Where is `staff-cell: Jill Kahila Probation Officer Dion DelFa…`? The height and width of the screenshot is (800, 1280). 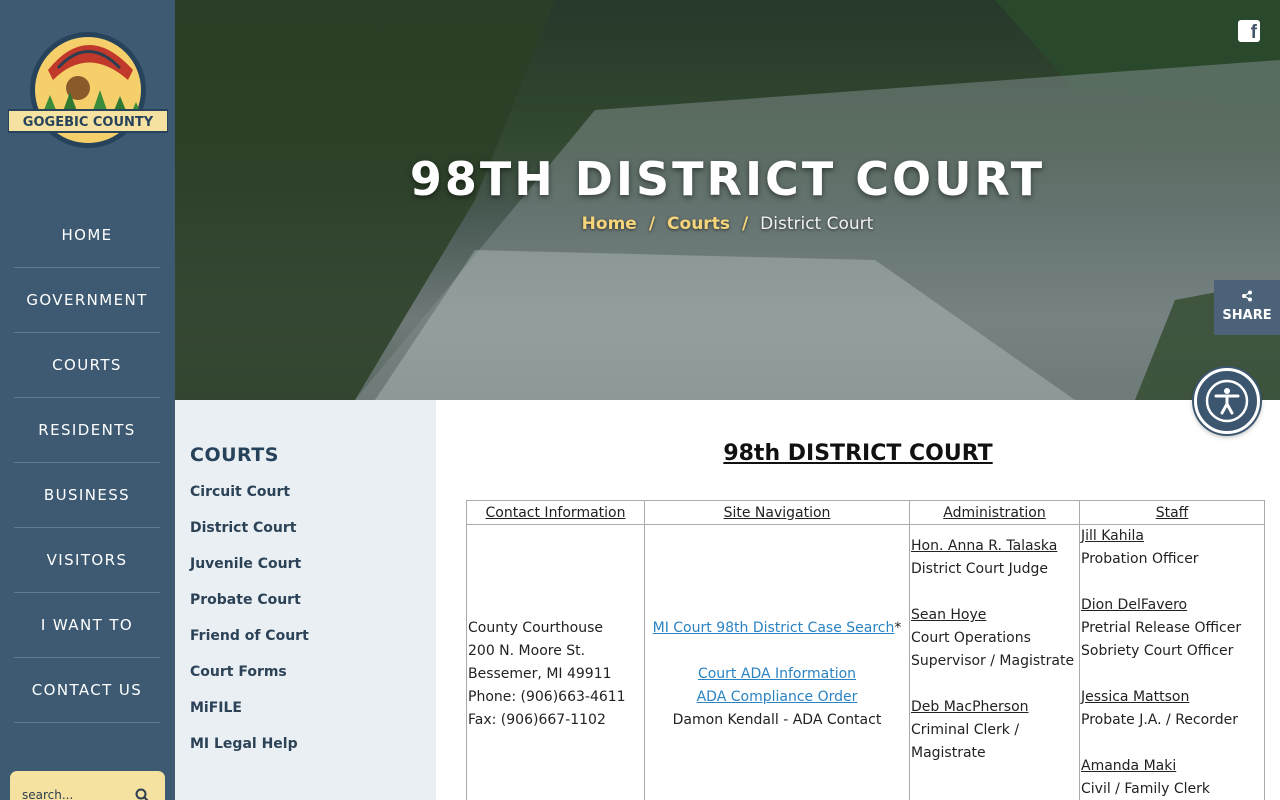 staff-cell: Jill Kahila Probation Officer Dion DelFa… is located at coordinates (1172, 662).